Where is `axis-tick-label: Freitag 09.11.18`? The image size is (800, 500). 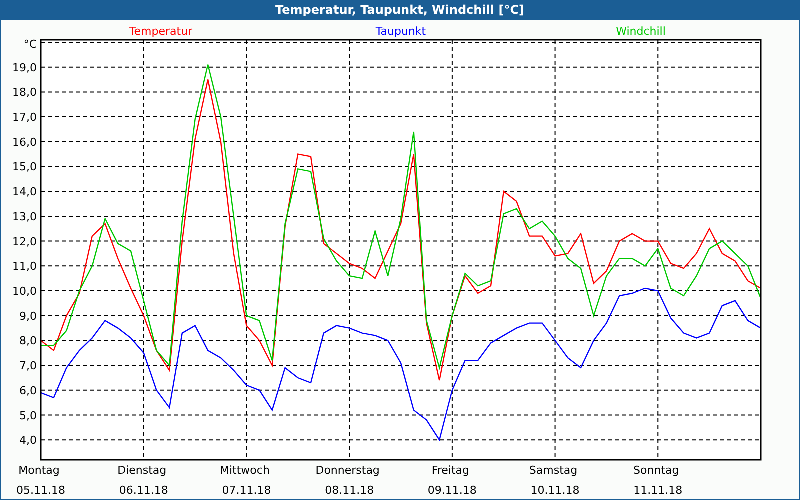
axis-tick-label: Freitag 09.11.18 is located at coordinates (452, 480).